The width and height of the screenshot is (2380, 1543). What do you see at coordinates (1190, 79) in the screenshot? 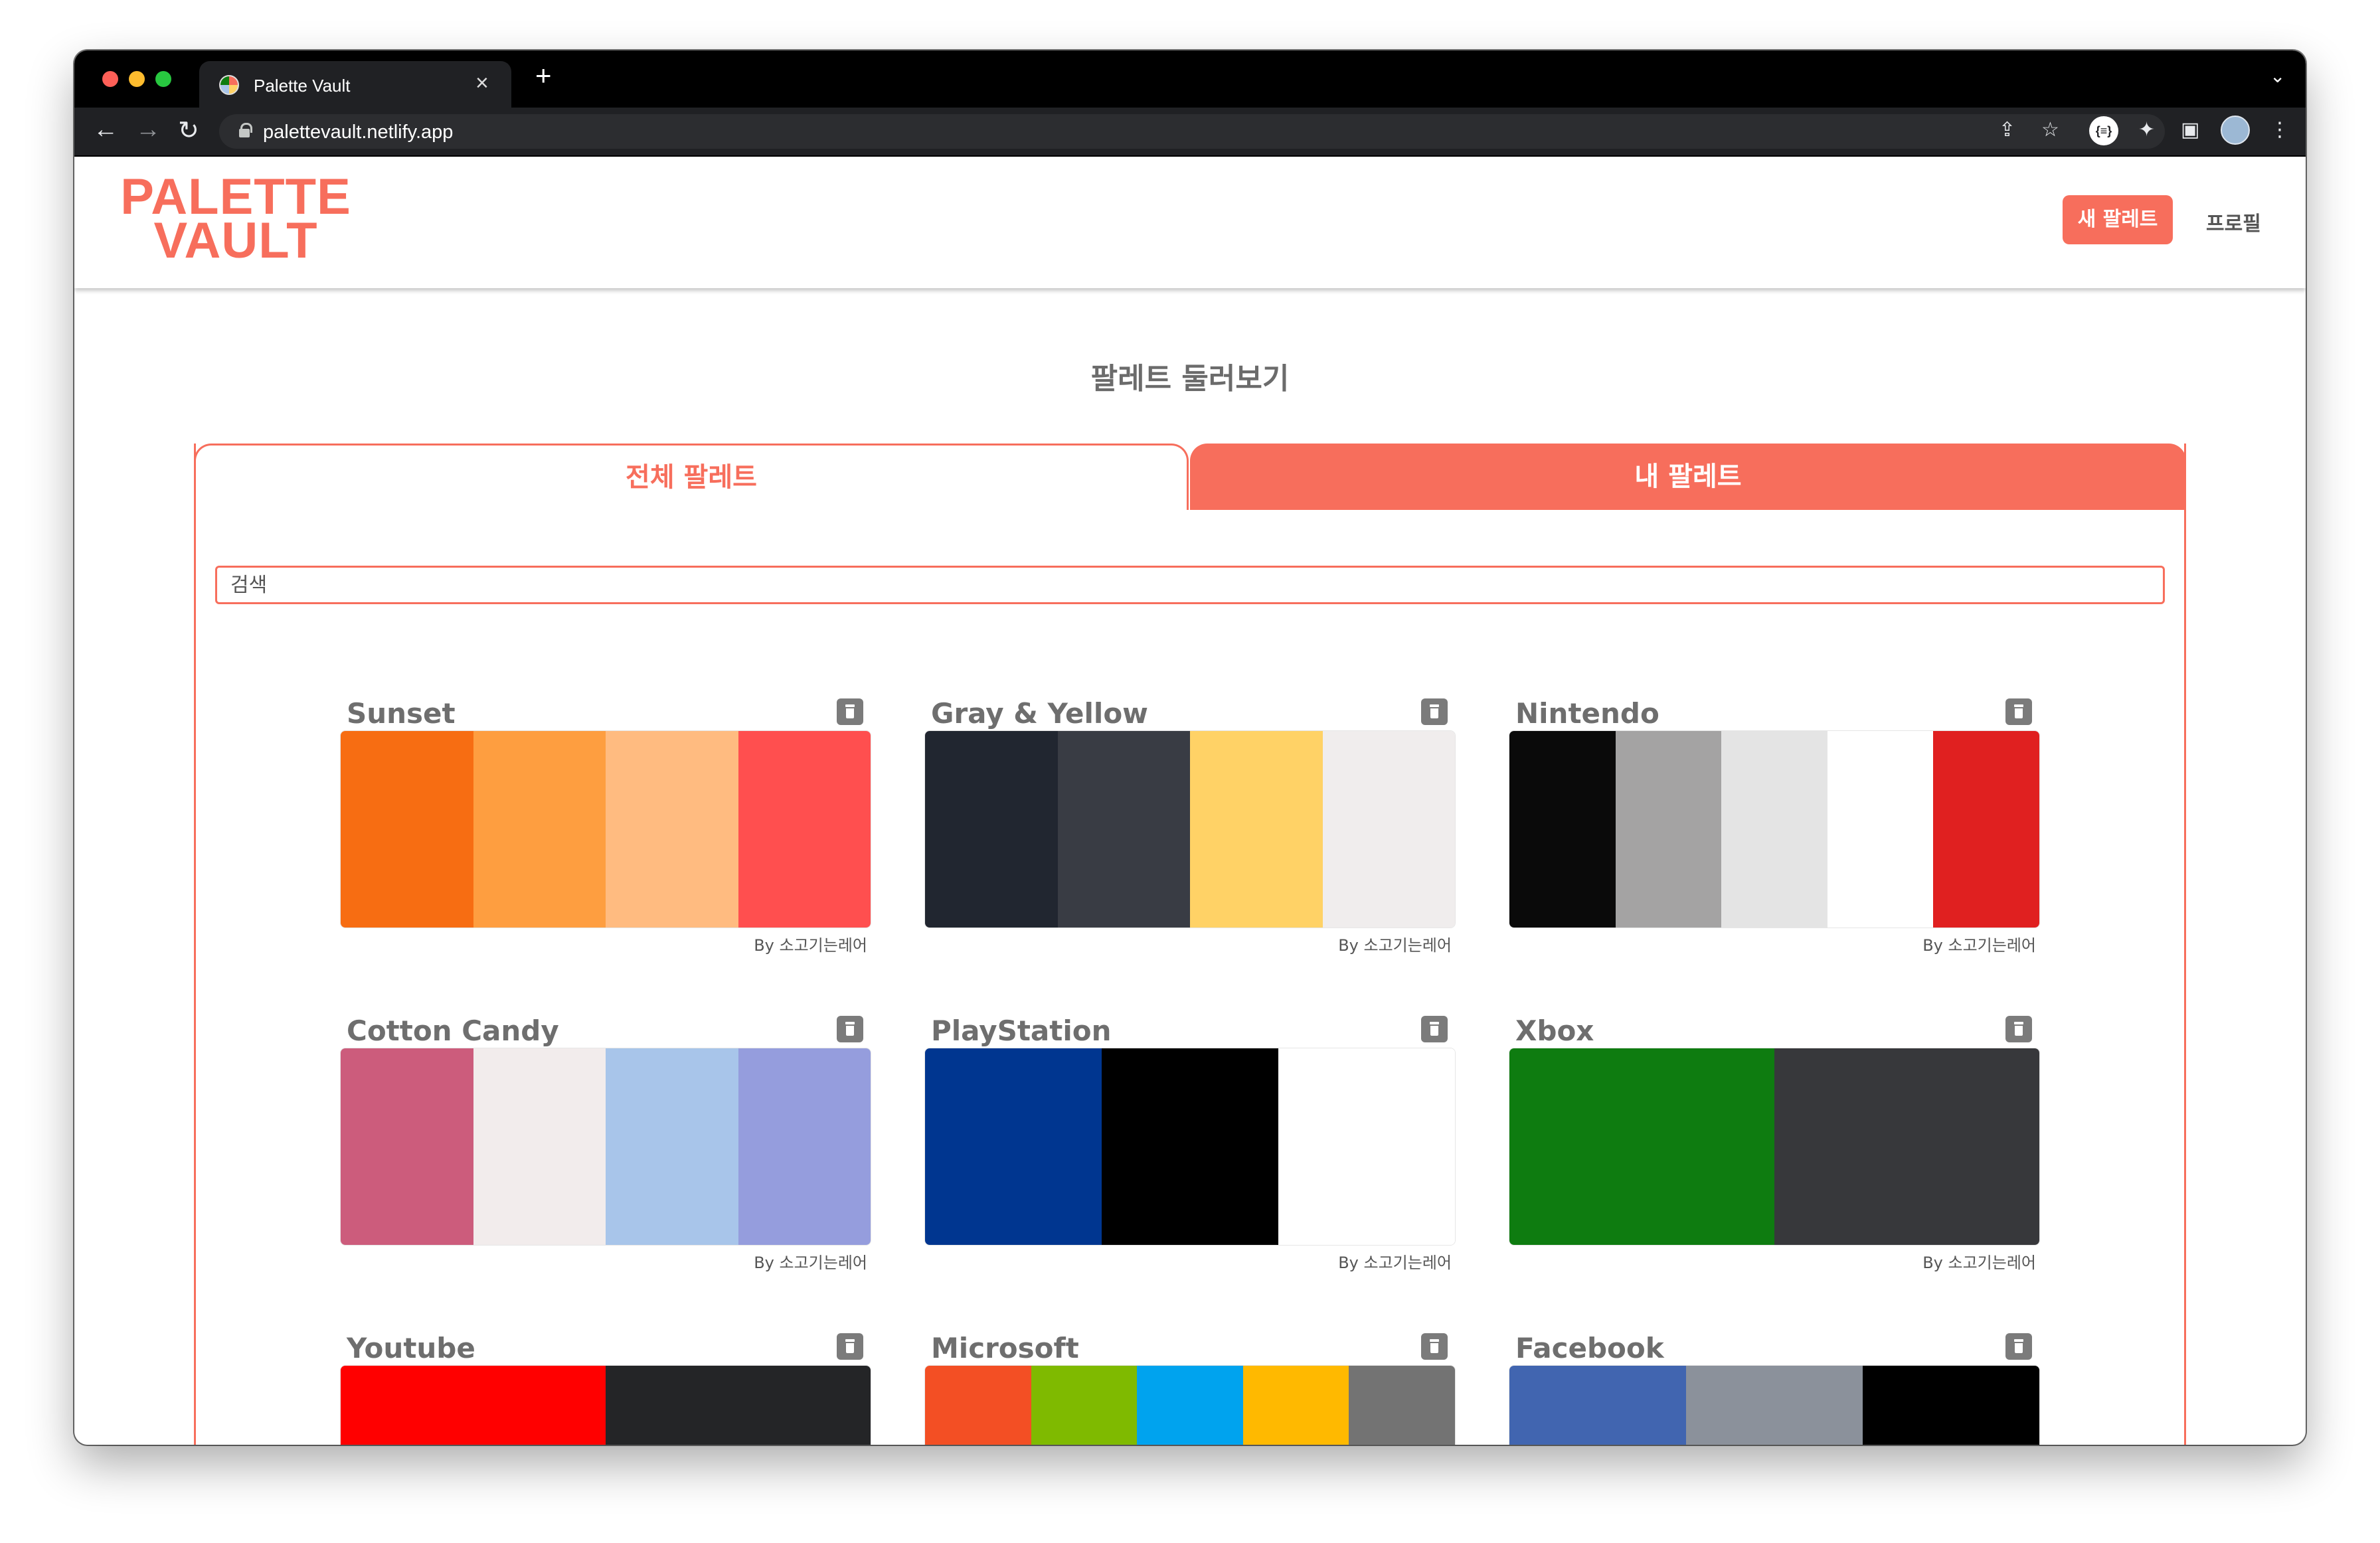
I see `browser-tab-bar: Palette Vault × + ⌄` at bounding box center [1190, 79].